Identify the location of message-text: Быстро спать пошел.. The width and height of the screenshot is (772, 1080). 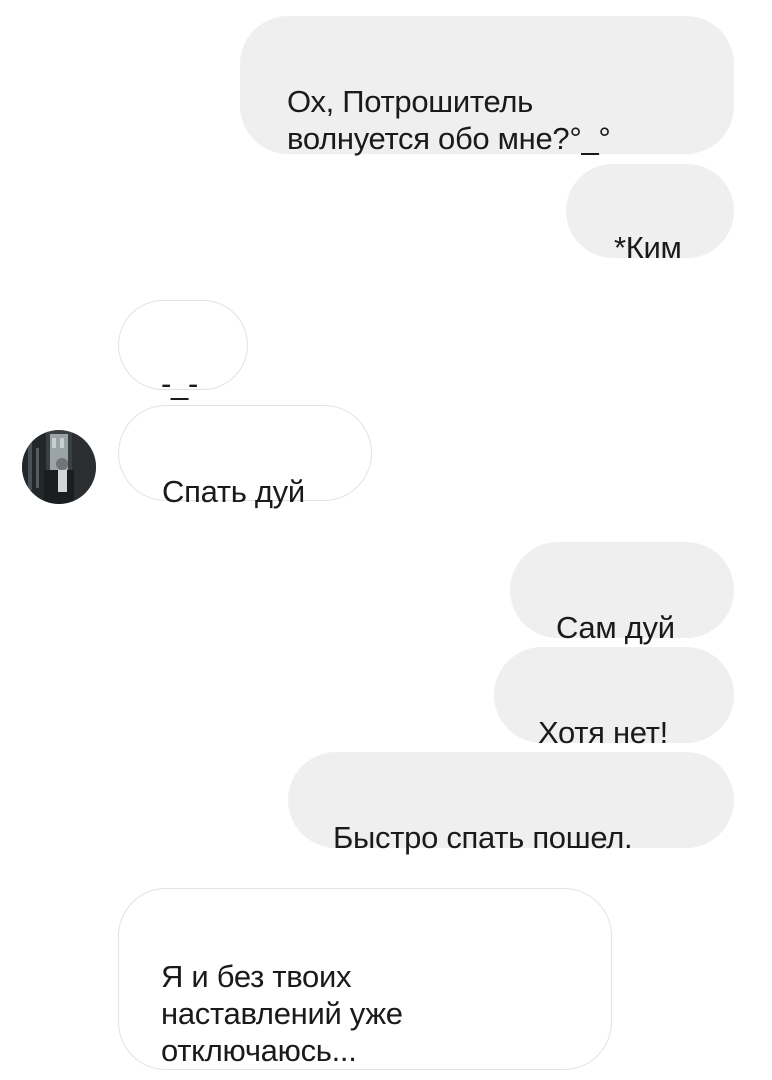
(483, 837).